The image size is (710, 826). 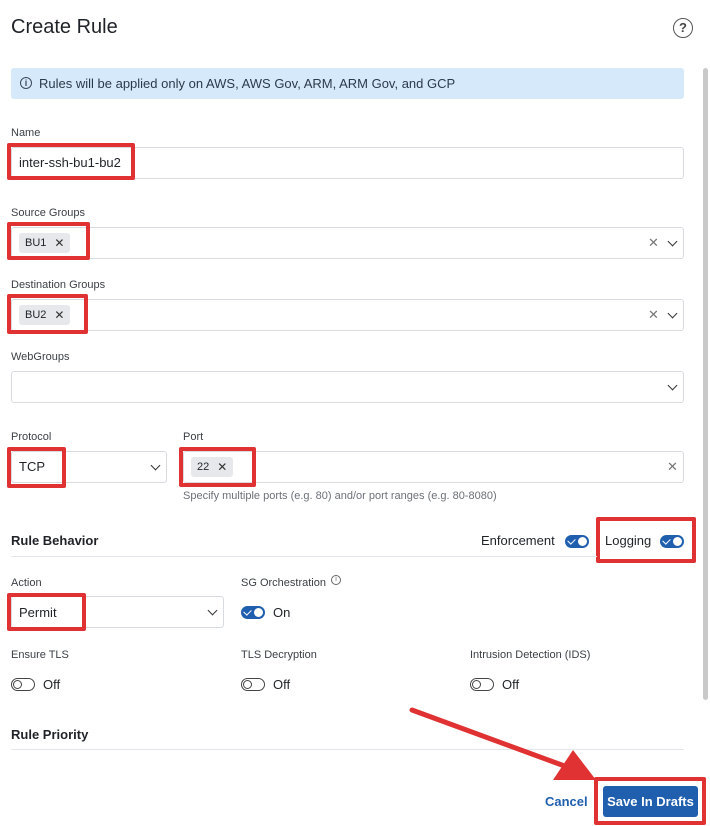 I want to click on scrollbar, so click(x=705, y=384).